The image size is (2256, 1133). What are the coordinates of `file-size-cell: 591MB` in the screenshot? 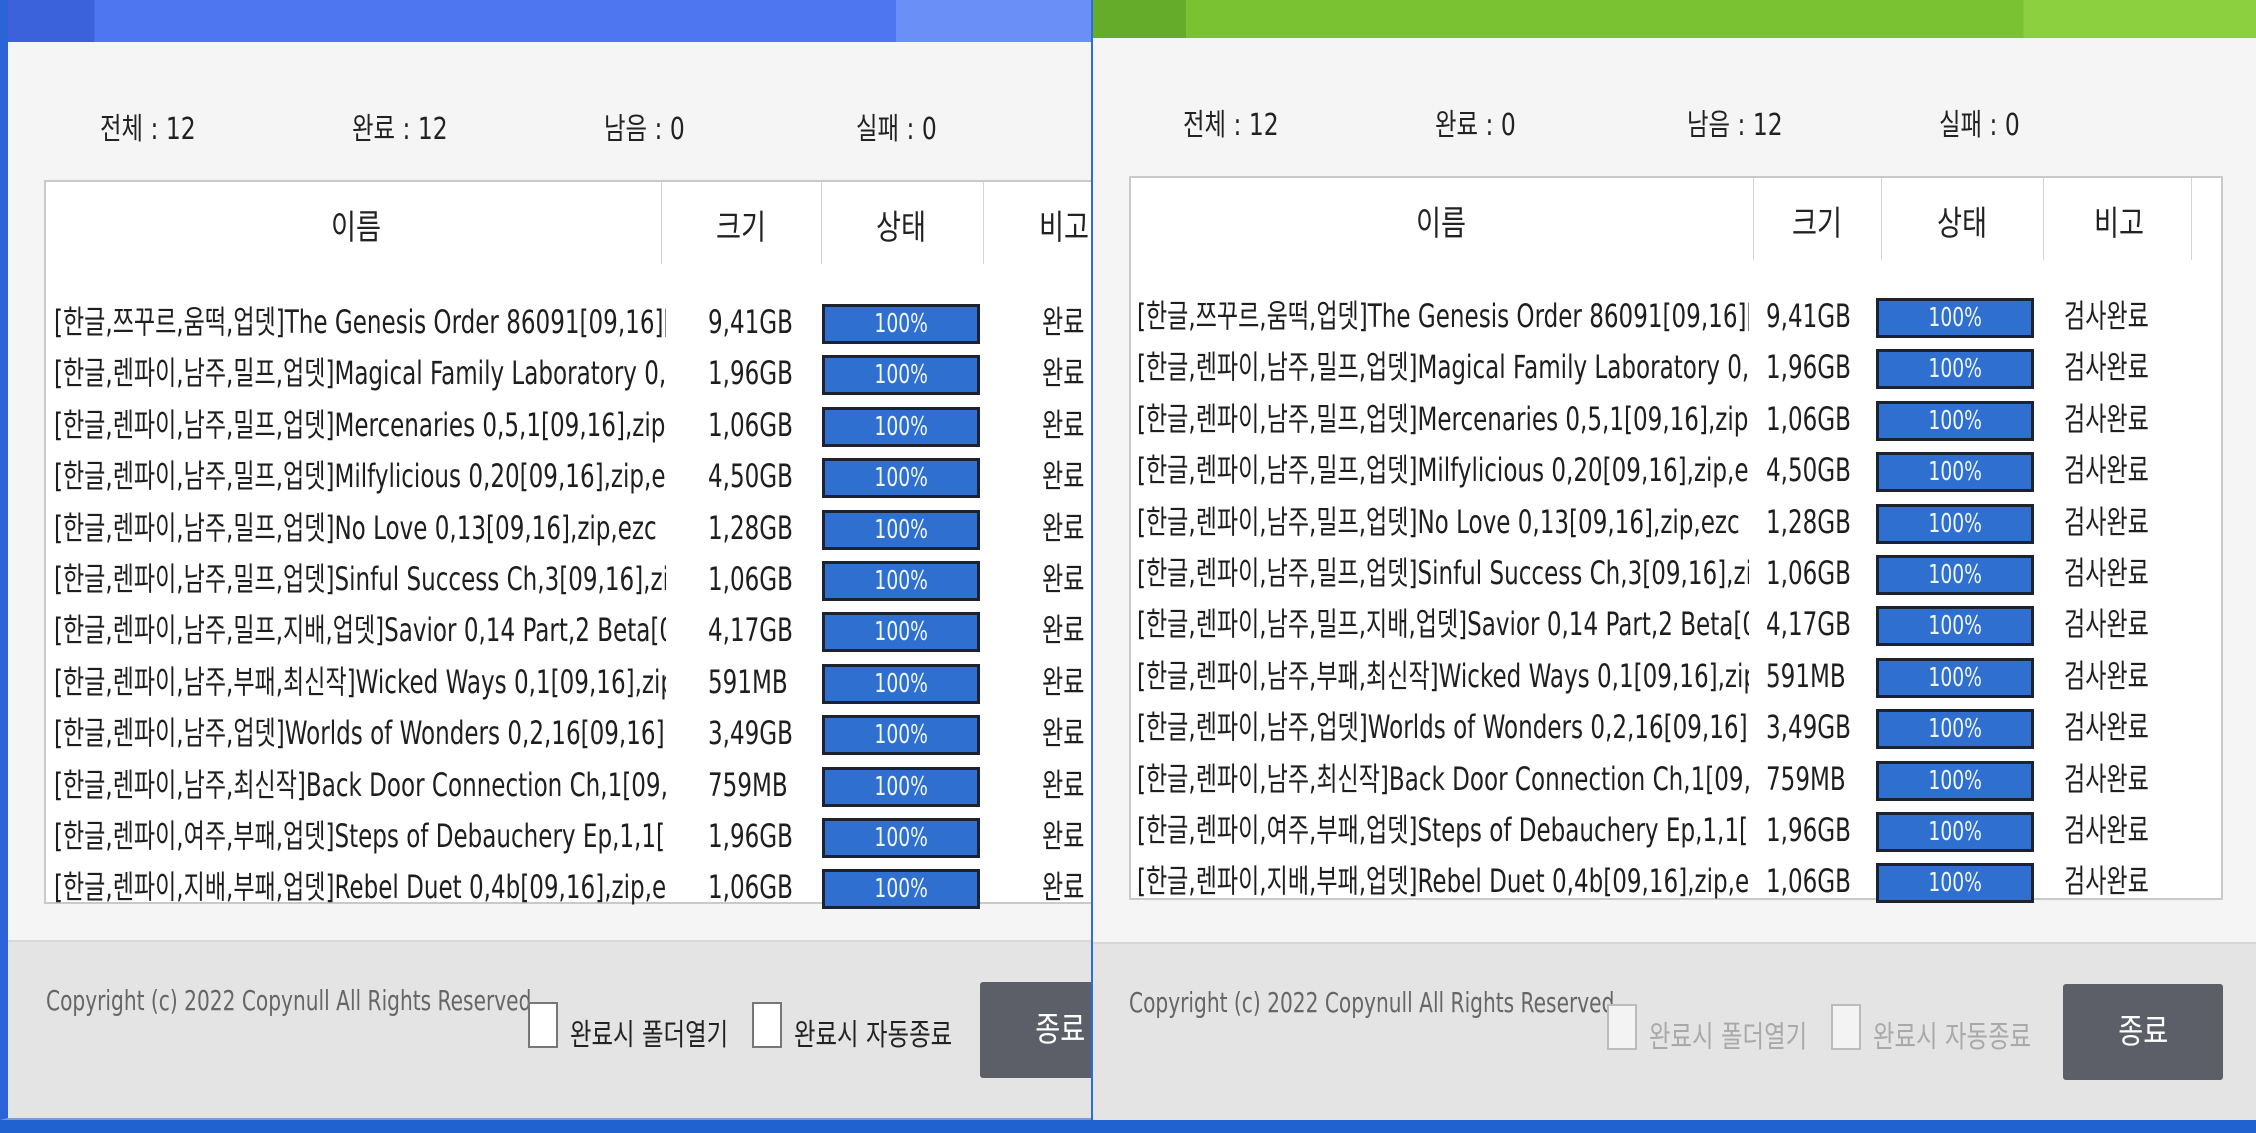 It's located at (1806, 675).